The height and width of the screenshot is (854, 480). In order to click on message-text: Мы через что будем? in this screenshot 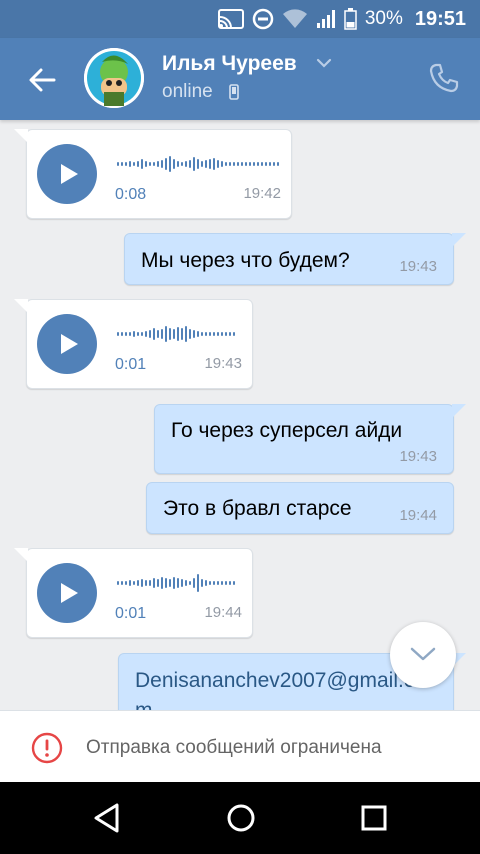, I will do `click(245, 260)`.